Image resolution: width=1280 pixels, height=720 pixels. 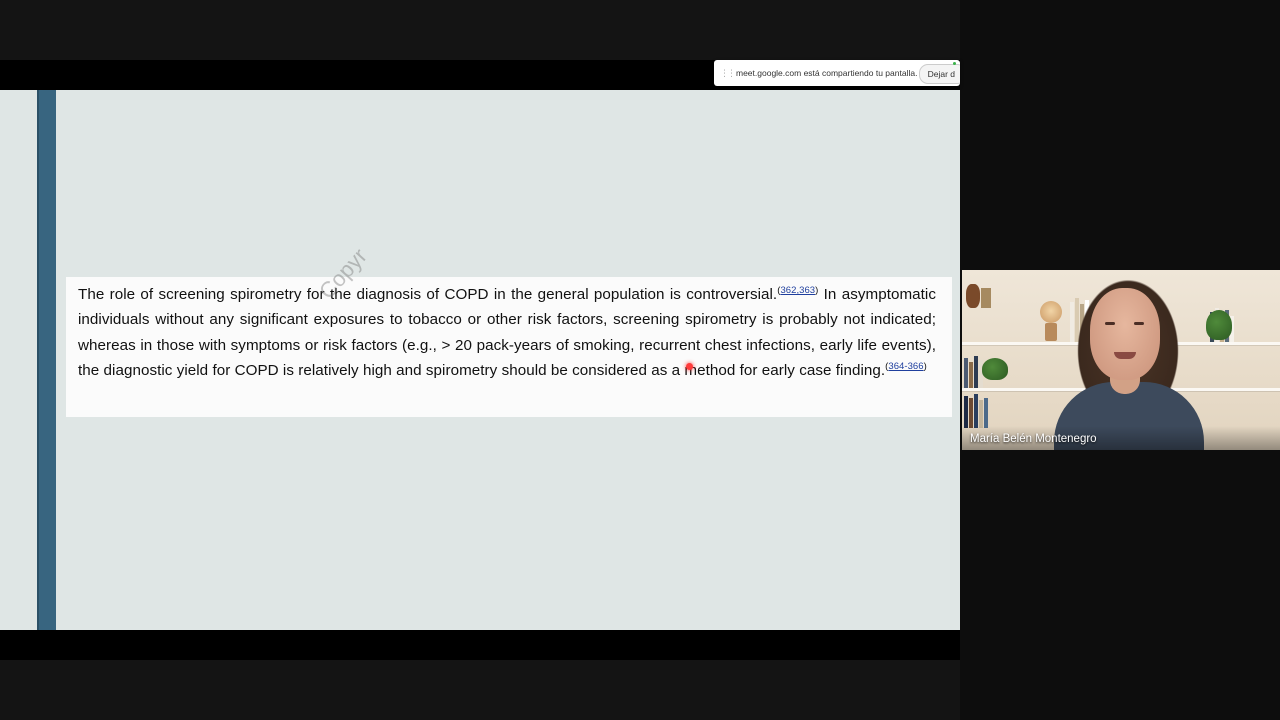 What do you see at coordinates (480, 30) in the screenshot?
I see `top-letterbox` at bounding box center [480, 30].